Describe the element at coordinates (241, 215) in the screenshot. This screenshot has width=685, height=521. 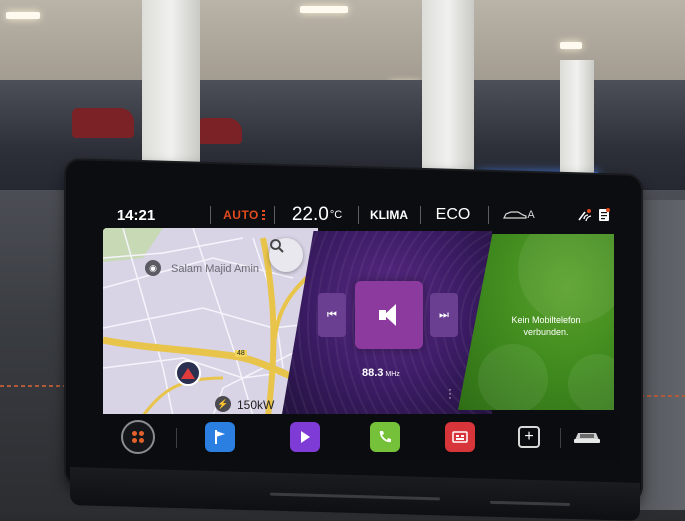
I see `auto-label: AUTO` at that location.